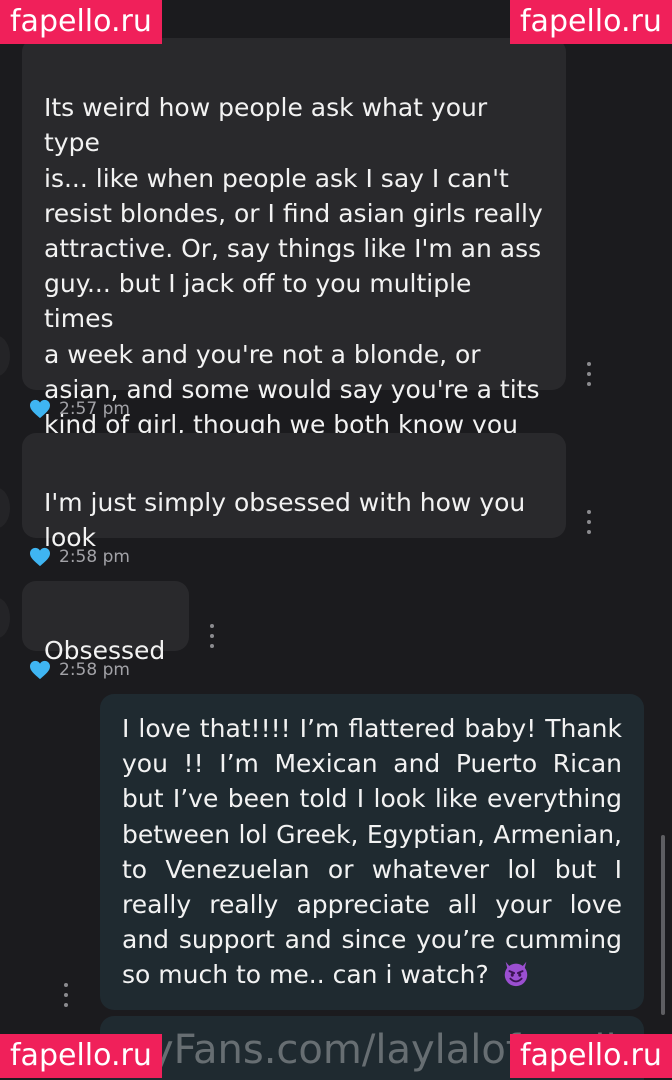 The height and width of the screenshot is (1080, 672). I want to click on watermark-top-right: fapello.ru, so click(591, 22).